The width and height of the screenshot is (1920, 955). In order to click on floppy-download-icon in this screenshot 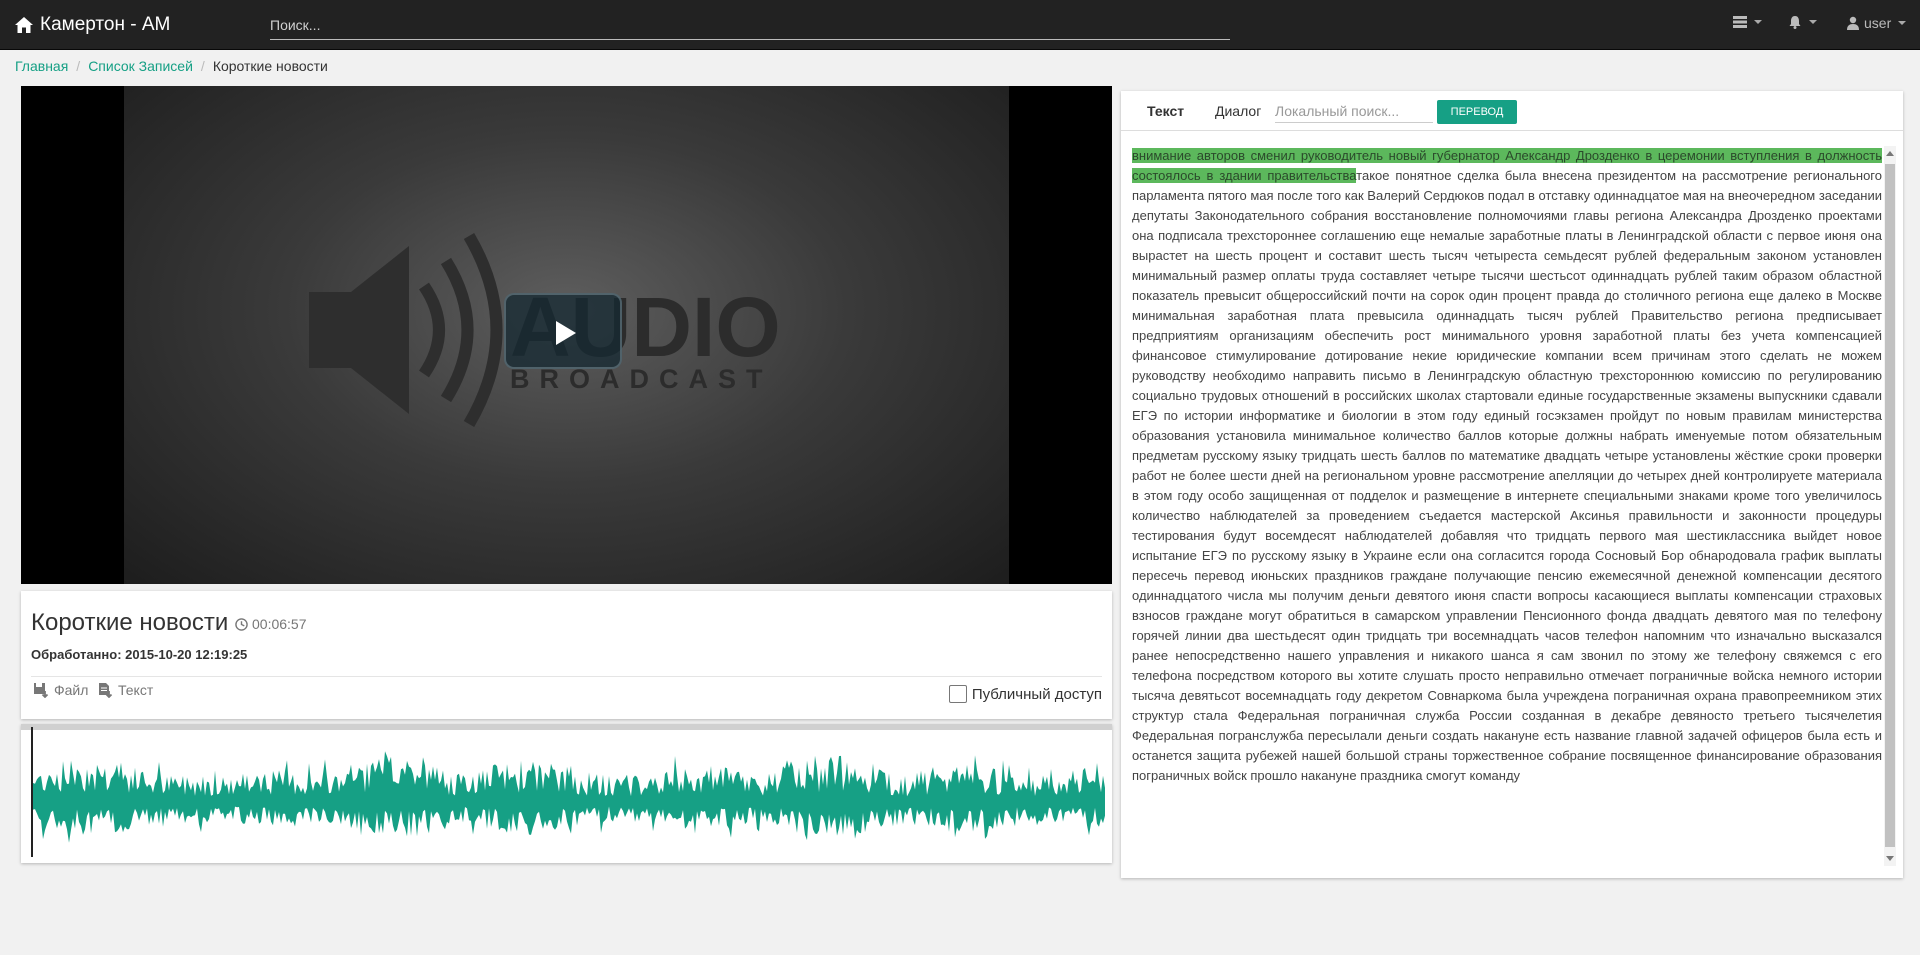, I will do `click(41, 690)`.